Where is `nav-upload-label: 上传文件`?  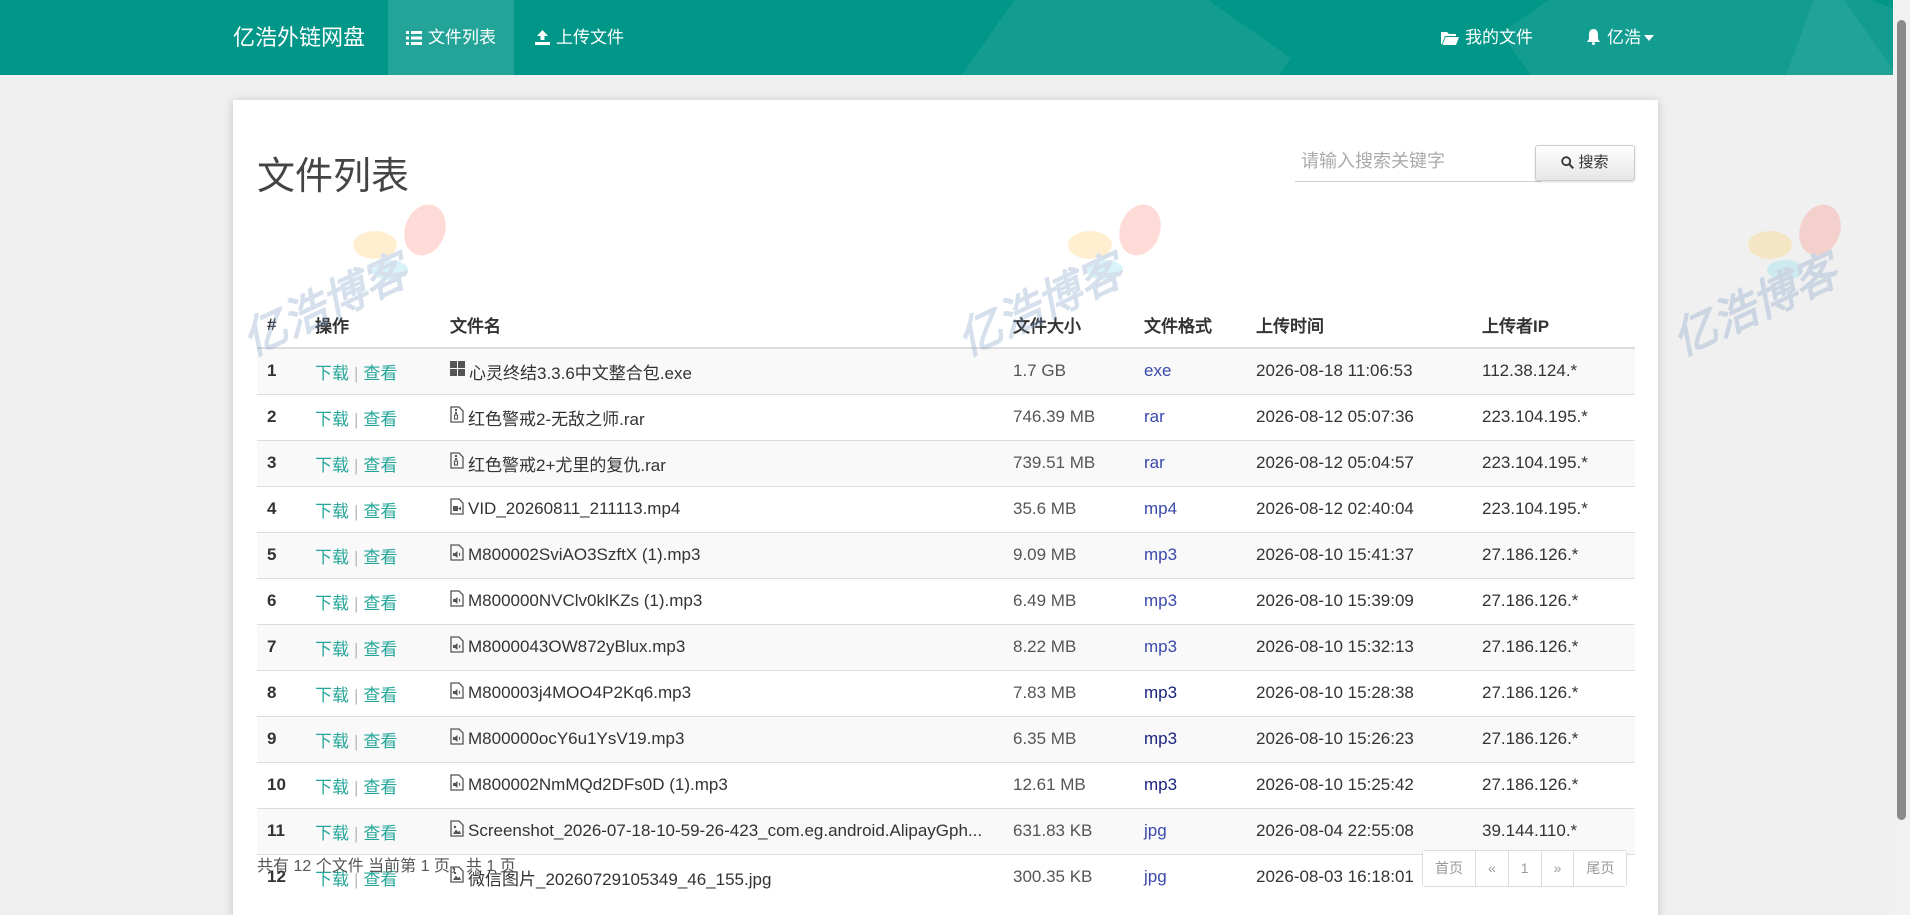
nav-upload-label: 上传文件 is located at coordinates (590, 37).